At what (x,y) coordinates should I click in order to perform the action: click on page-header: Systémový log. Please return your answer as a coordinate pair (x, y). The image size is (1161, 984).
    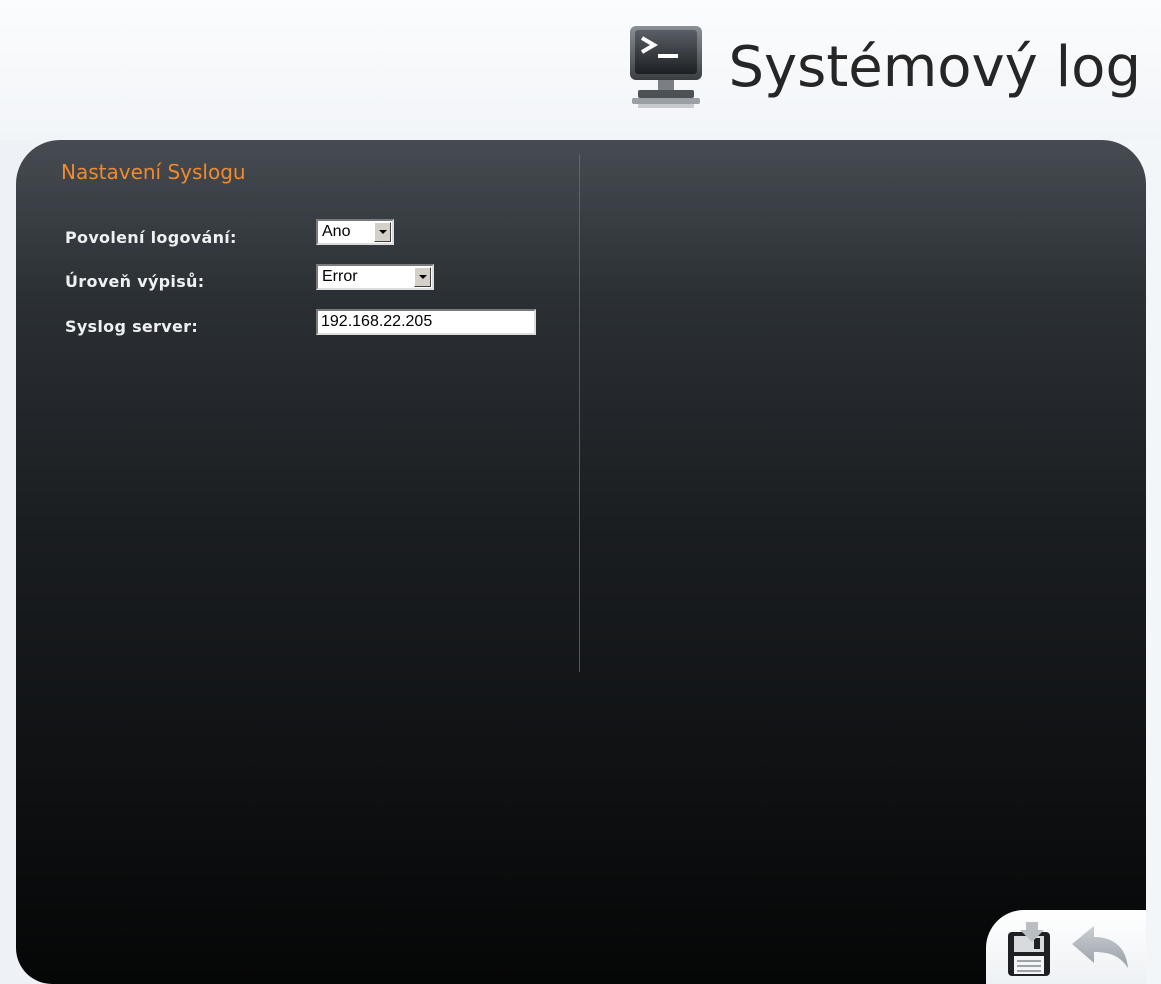
    Looking at the image, I should click on (884, 67).